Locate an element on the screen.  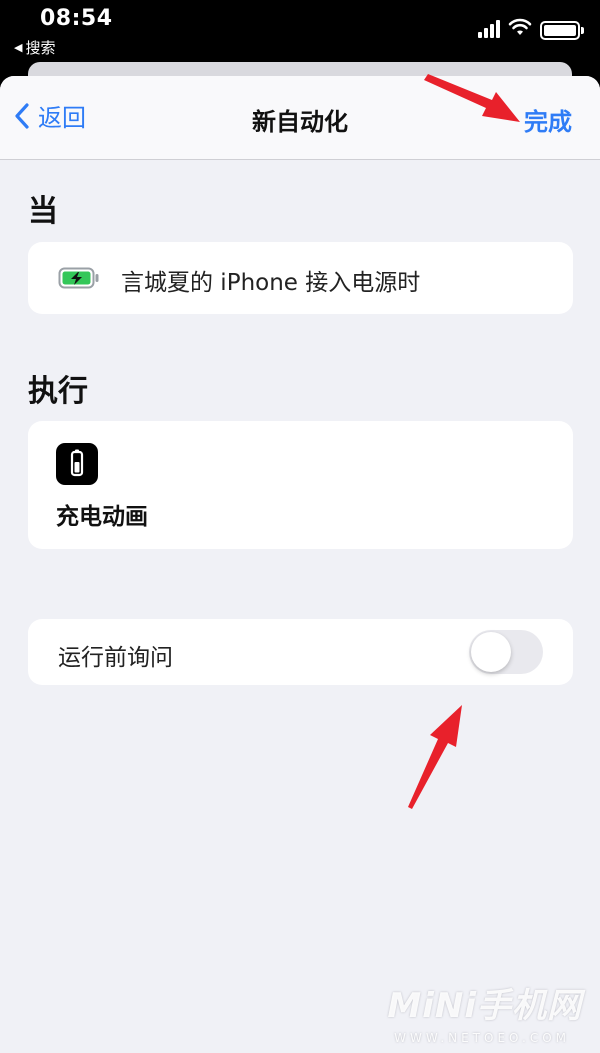
action-section-heading: 执行 is located at coordinates (58, 391).